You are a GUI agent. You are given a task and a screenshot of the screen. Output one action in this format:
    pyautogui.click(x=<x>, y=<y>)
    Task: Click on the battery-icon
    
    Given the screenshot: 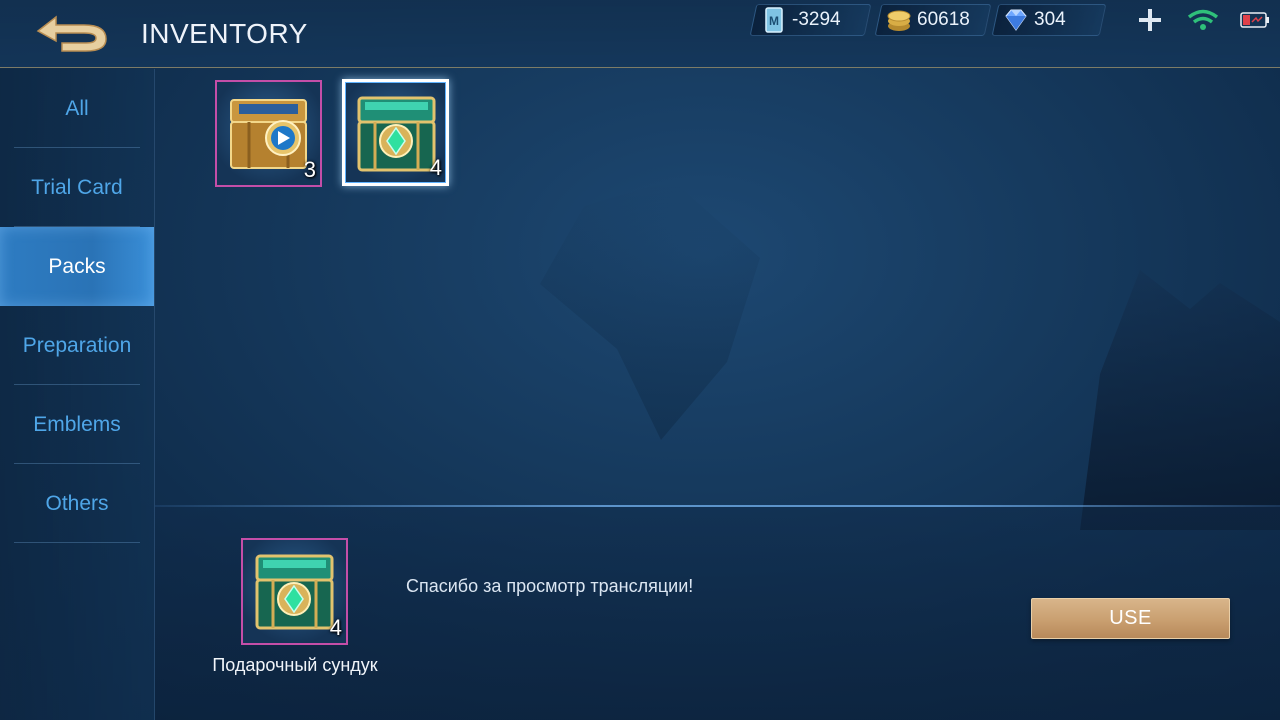 What is the action you would take?
    pyautogui.click(x=1254, y=20)
    